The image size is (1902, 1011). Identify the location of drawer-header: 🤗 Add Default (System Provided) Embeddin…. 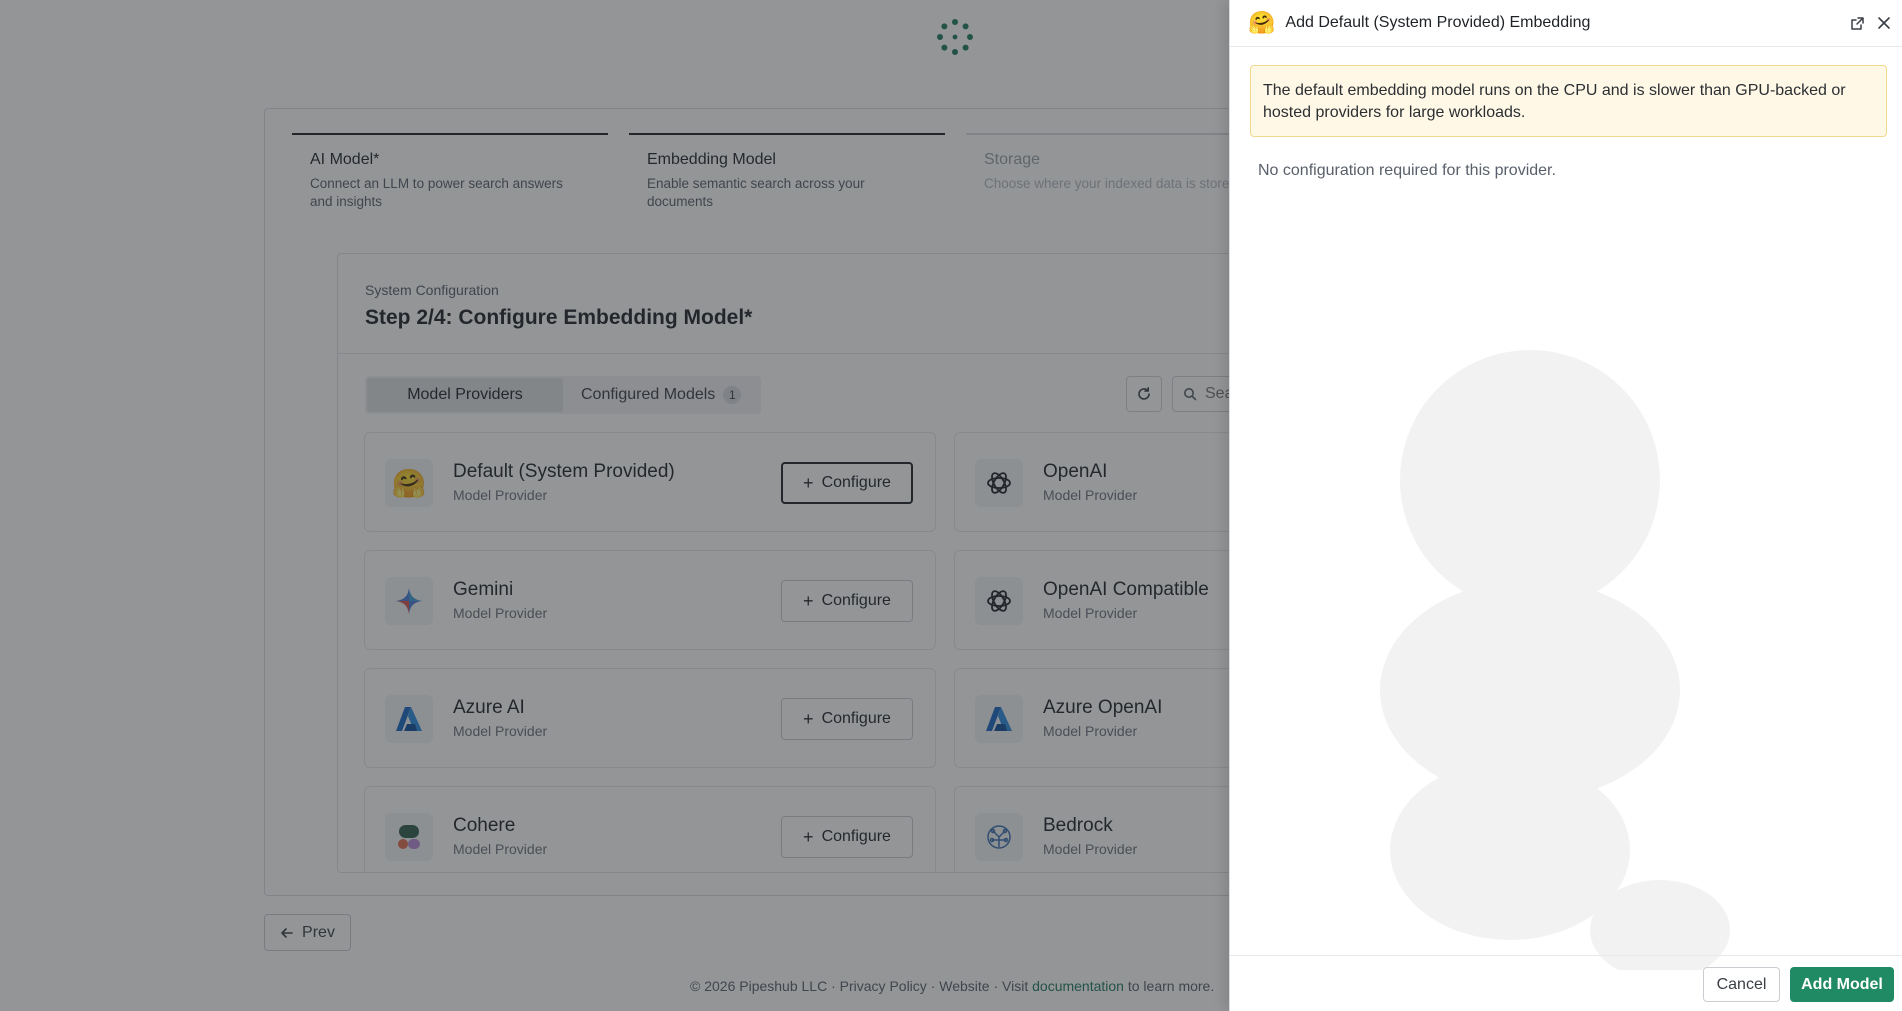
(1566, 23).